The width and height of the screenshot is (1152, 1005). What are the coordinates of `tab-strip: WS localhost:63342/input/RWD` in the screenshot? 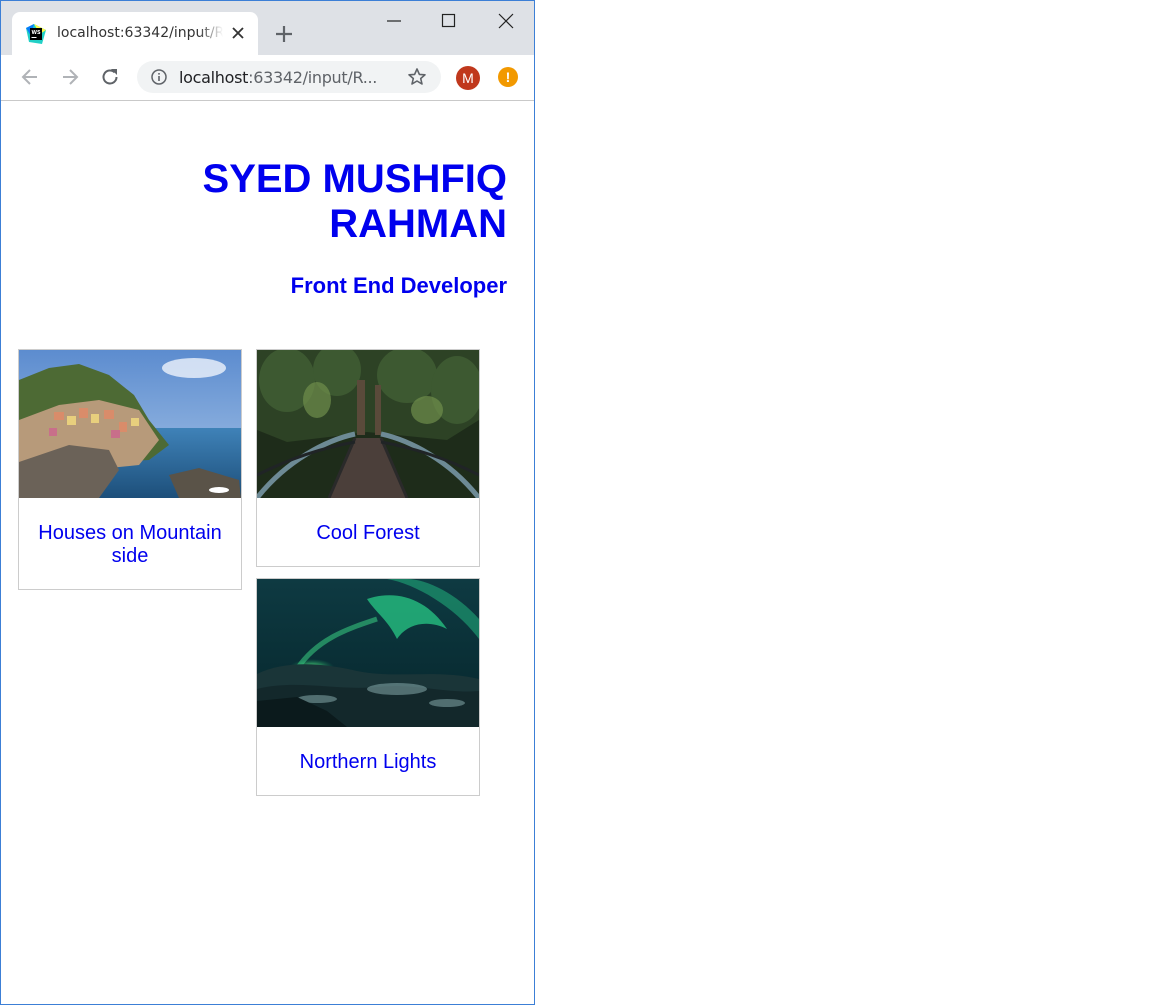 It's located at (267, 28).